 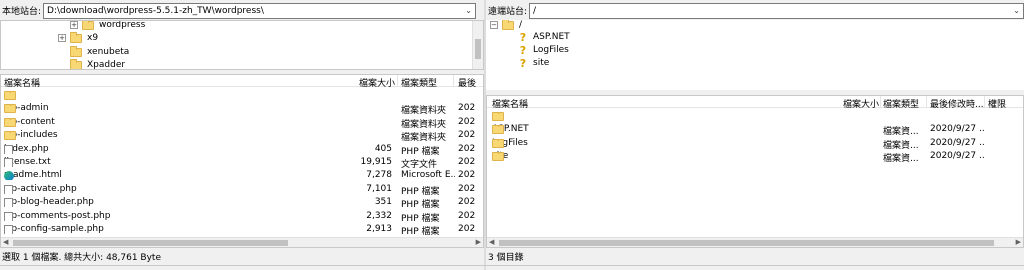 What do you see at coordinates (419, 165) in the screenshot?
I see `file-type: 文字文件` at bounding box center [419, 165].